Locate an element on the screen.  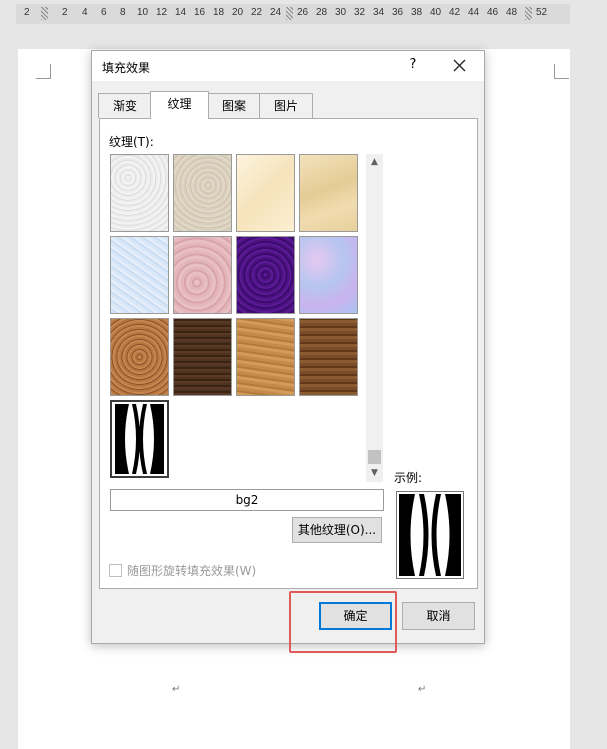
ruler-tick: 36 is located at coordinates (398, 12).